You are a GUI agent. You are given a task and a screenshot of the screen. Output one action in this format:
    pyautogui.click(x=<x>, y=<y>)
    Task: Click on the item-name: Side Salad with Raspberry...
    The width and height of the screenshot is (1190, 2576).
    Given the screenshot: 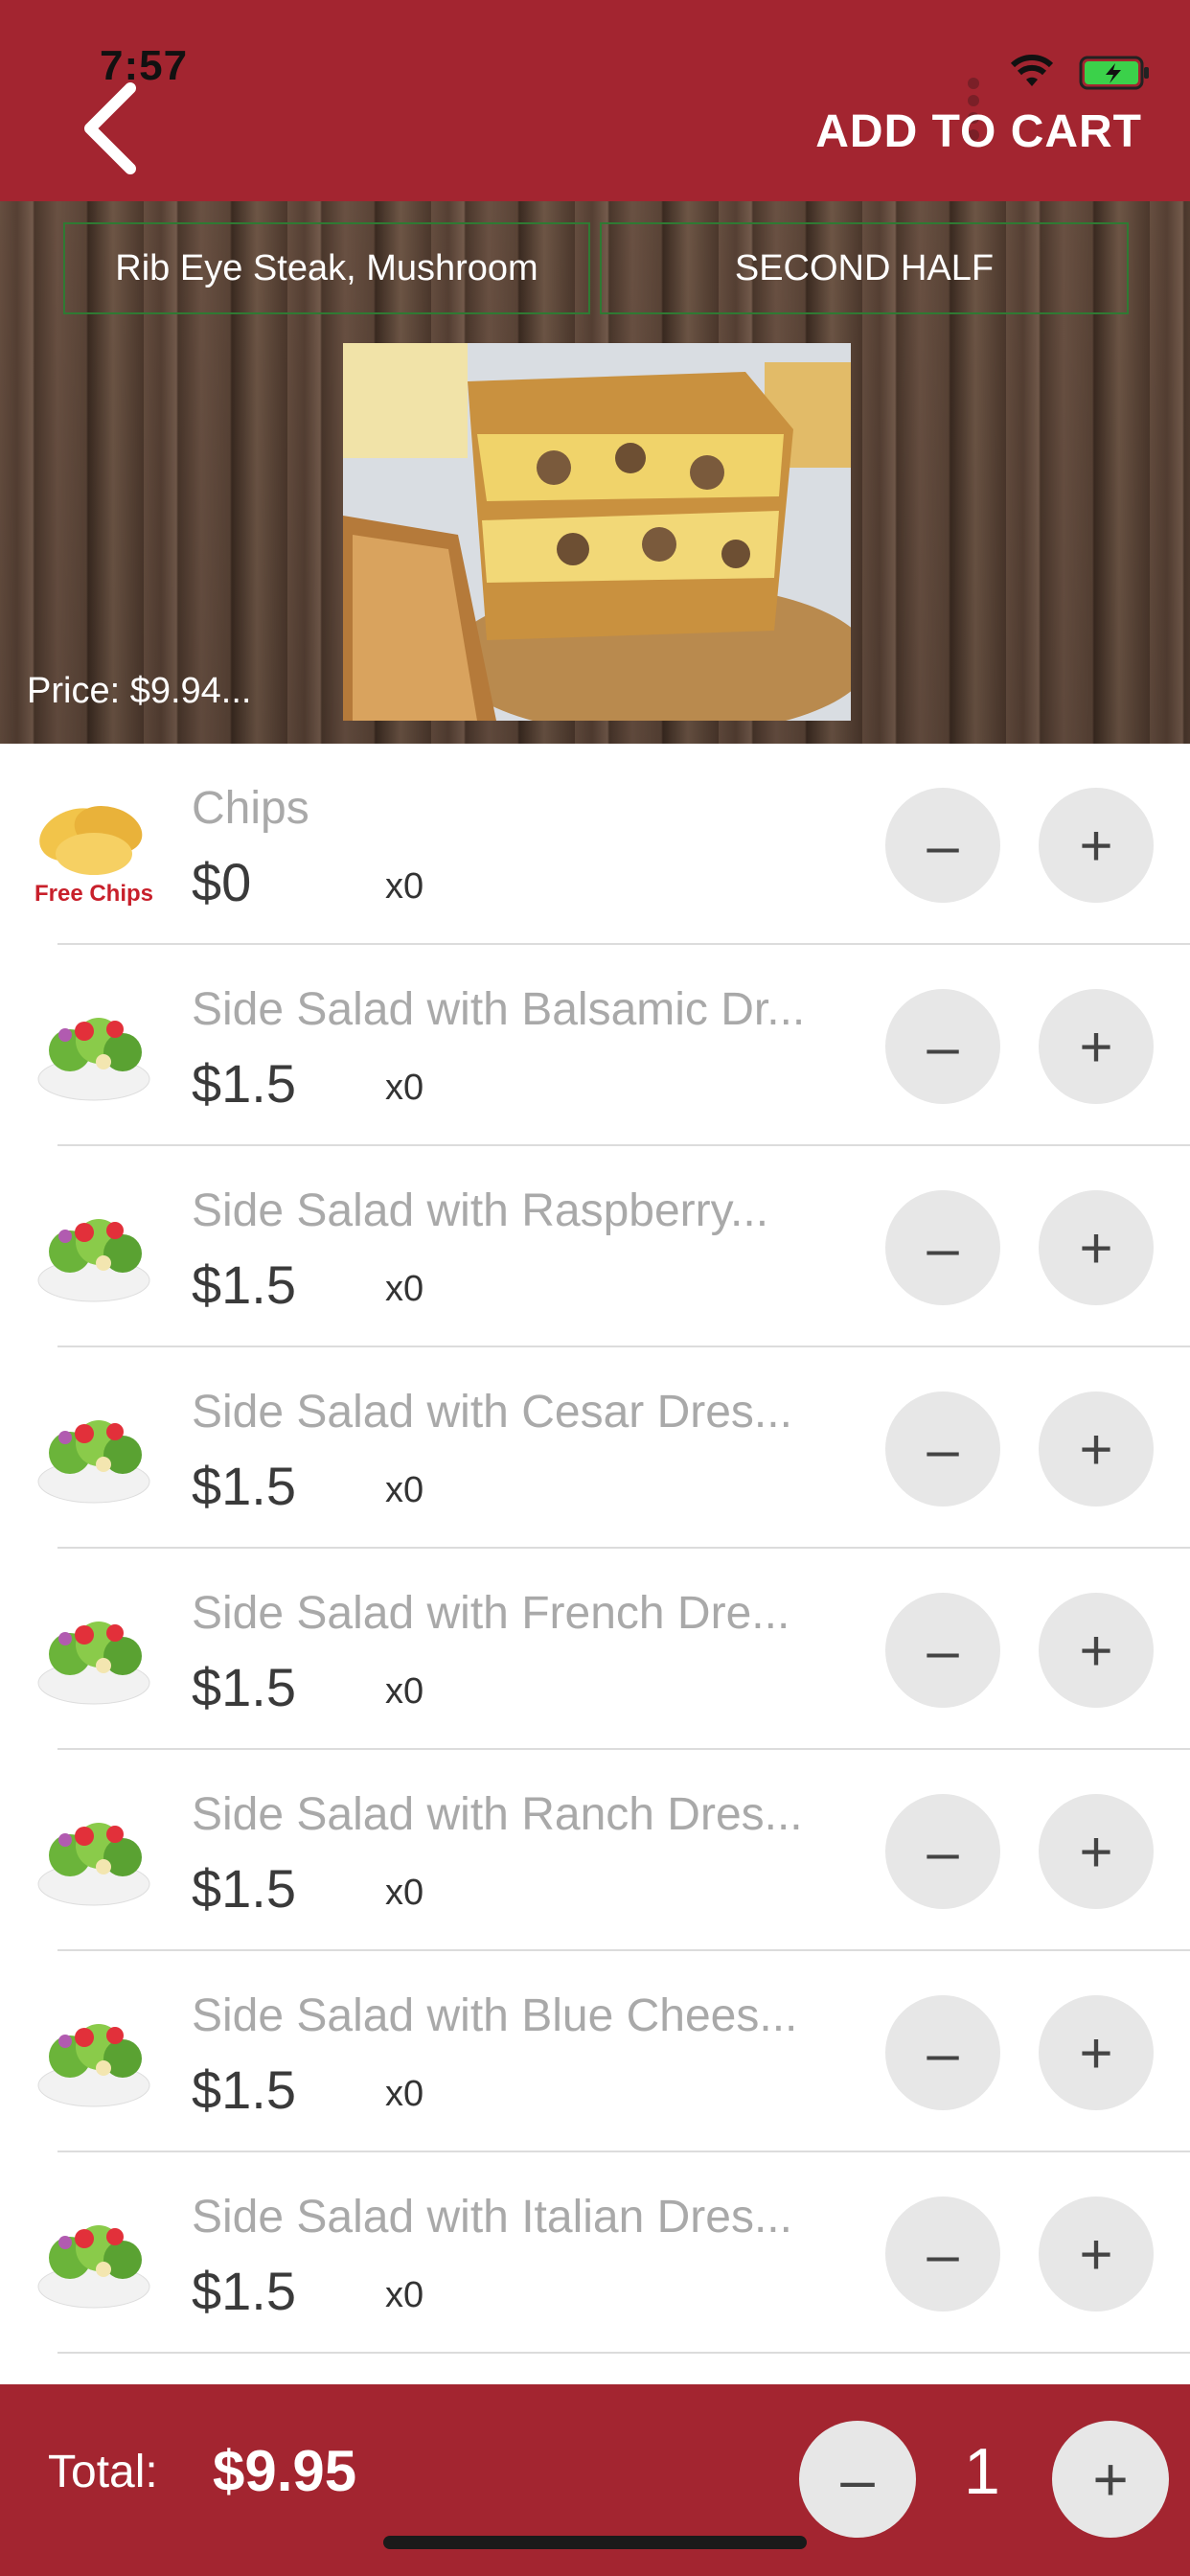 What is the action you would take?
    pyautogui.click(x=481, y=1210)
    